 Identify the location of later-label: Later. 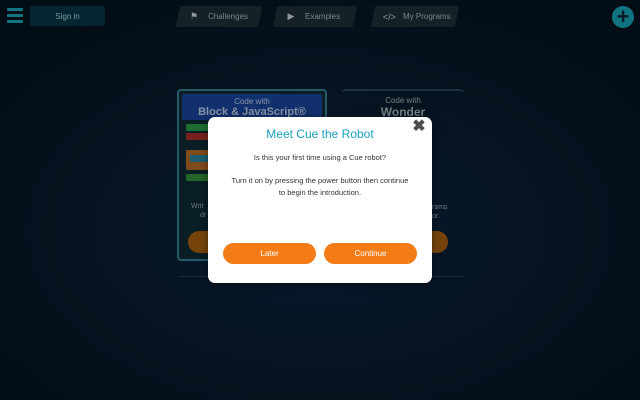
(269, 253).